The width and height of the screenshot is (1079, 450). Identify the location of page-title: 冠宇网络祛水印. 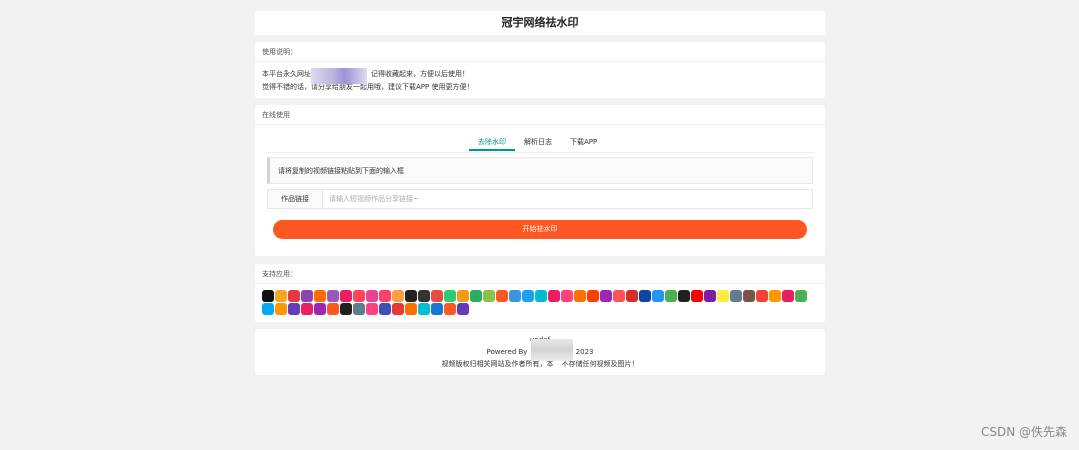
(540, 22).